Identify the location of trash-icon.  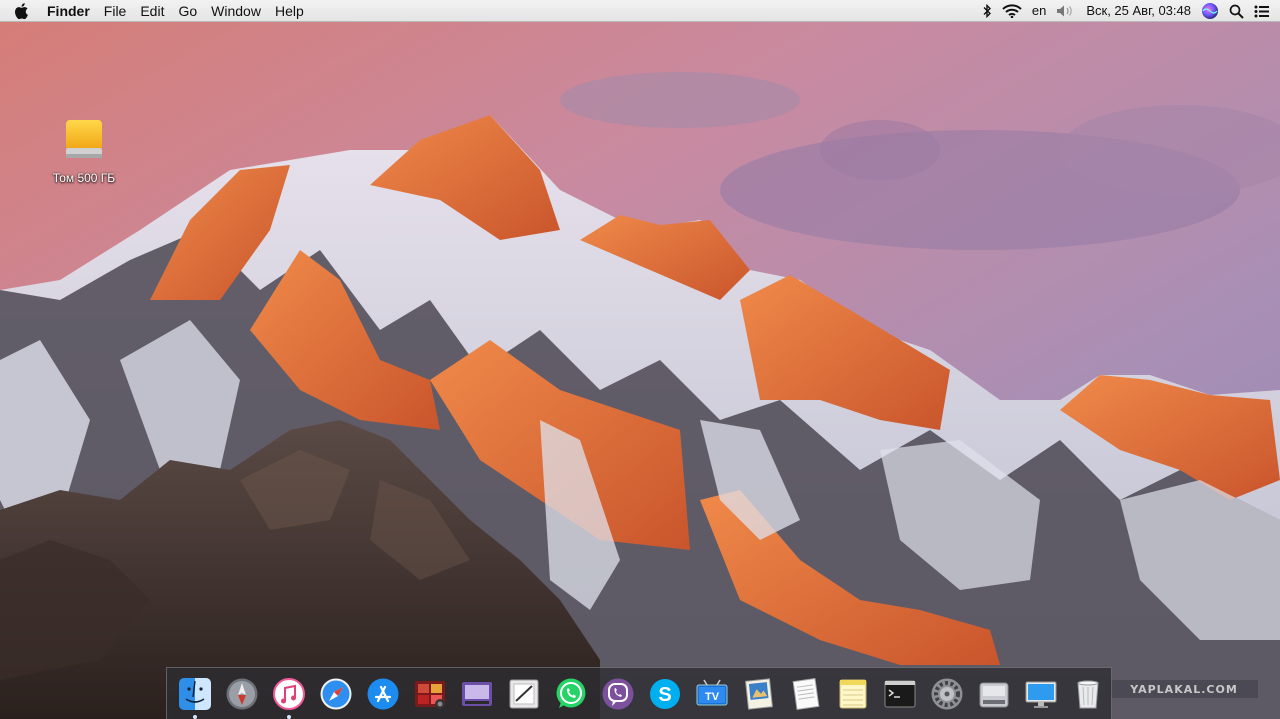
(1087, 694).